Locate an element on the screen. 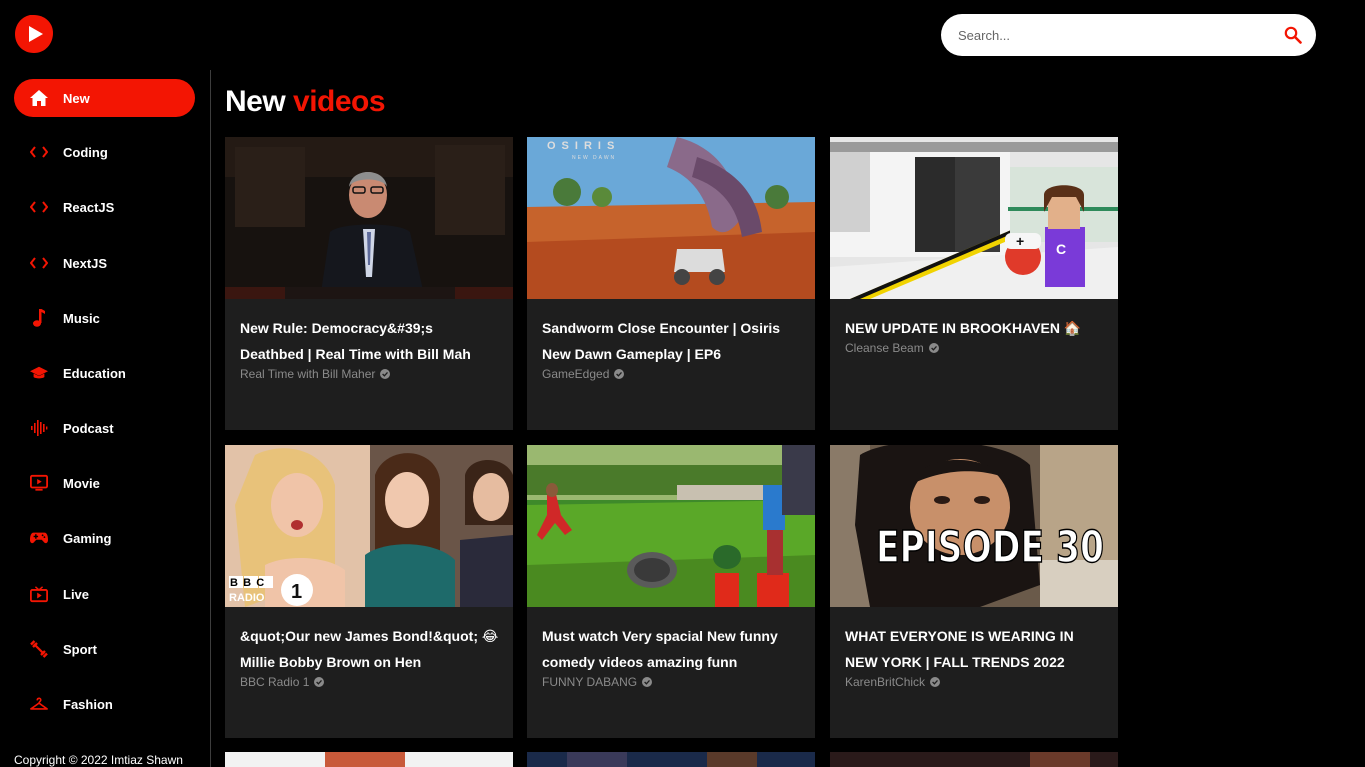  thumbnail-text-osiris: OSIRIS is located at coordinates (583, 146).